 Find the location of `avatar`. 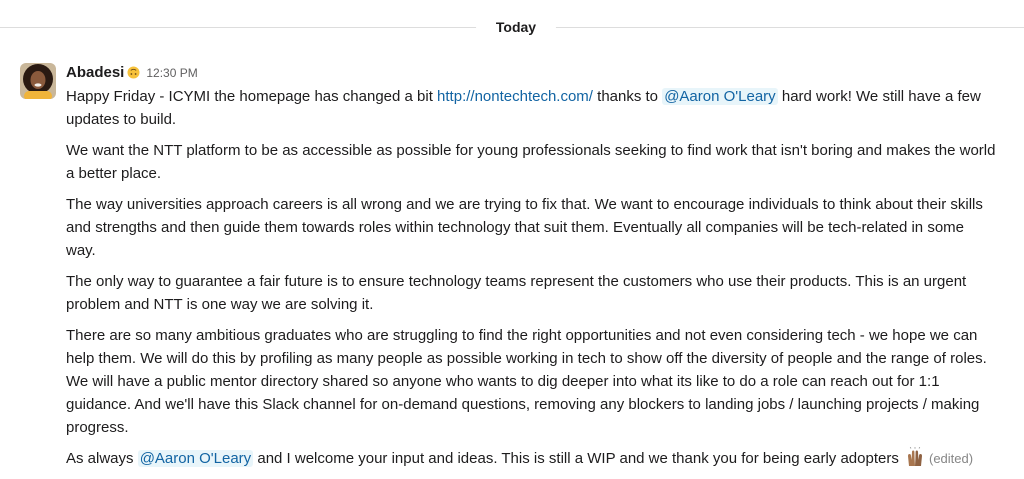

avatar is located at coordinates (38, 81).